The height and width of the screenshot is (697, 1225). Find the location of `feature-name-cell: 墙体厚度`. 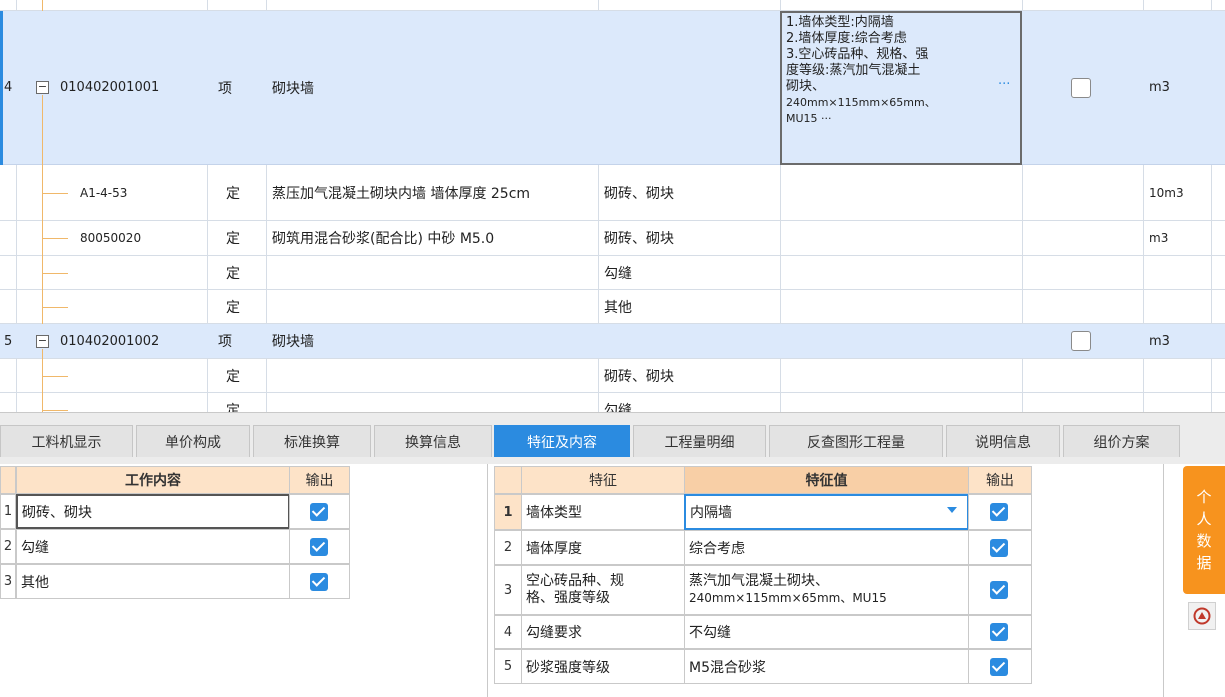

feature-name-cell: 墙体厚度 is located at coordinates (603, 547).